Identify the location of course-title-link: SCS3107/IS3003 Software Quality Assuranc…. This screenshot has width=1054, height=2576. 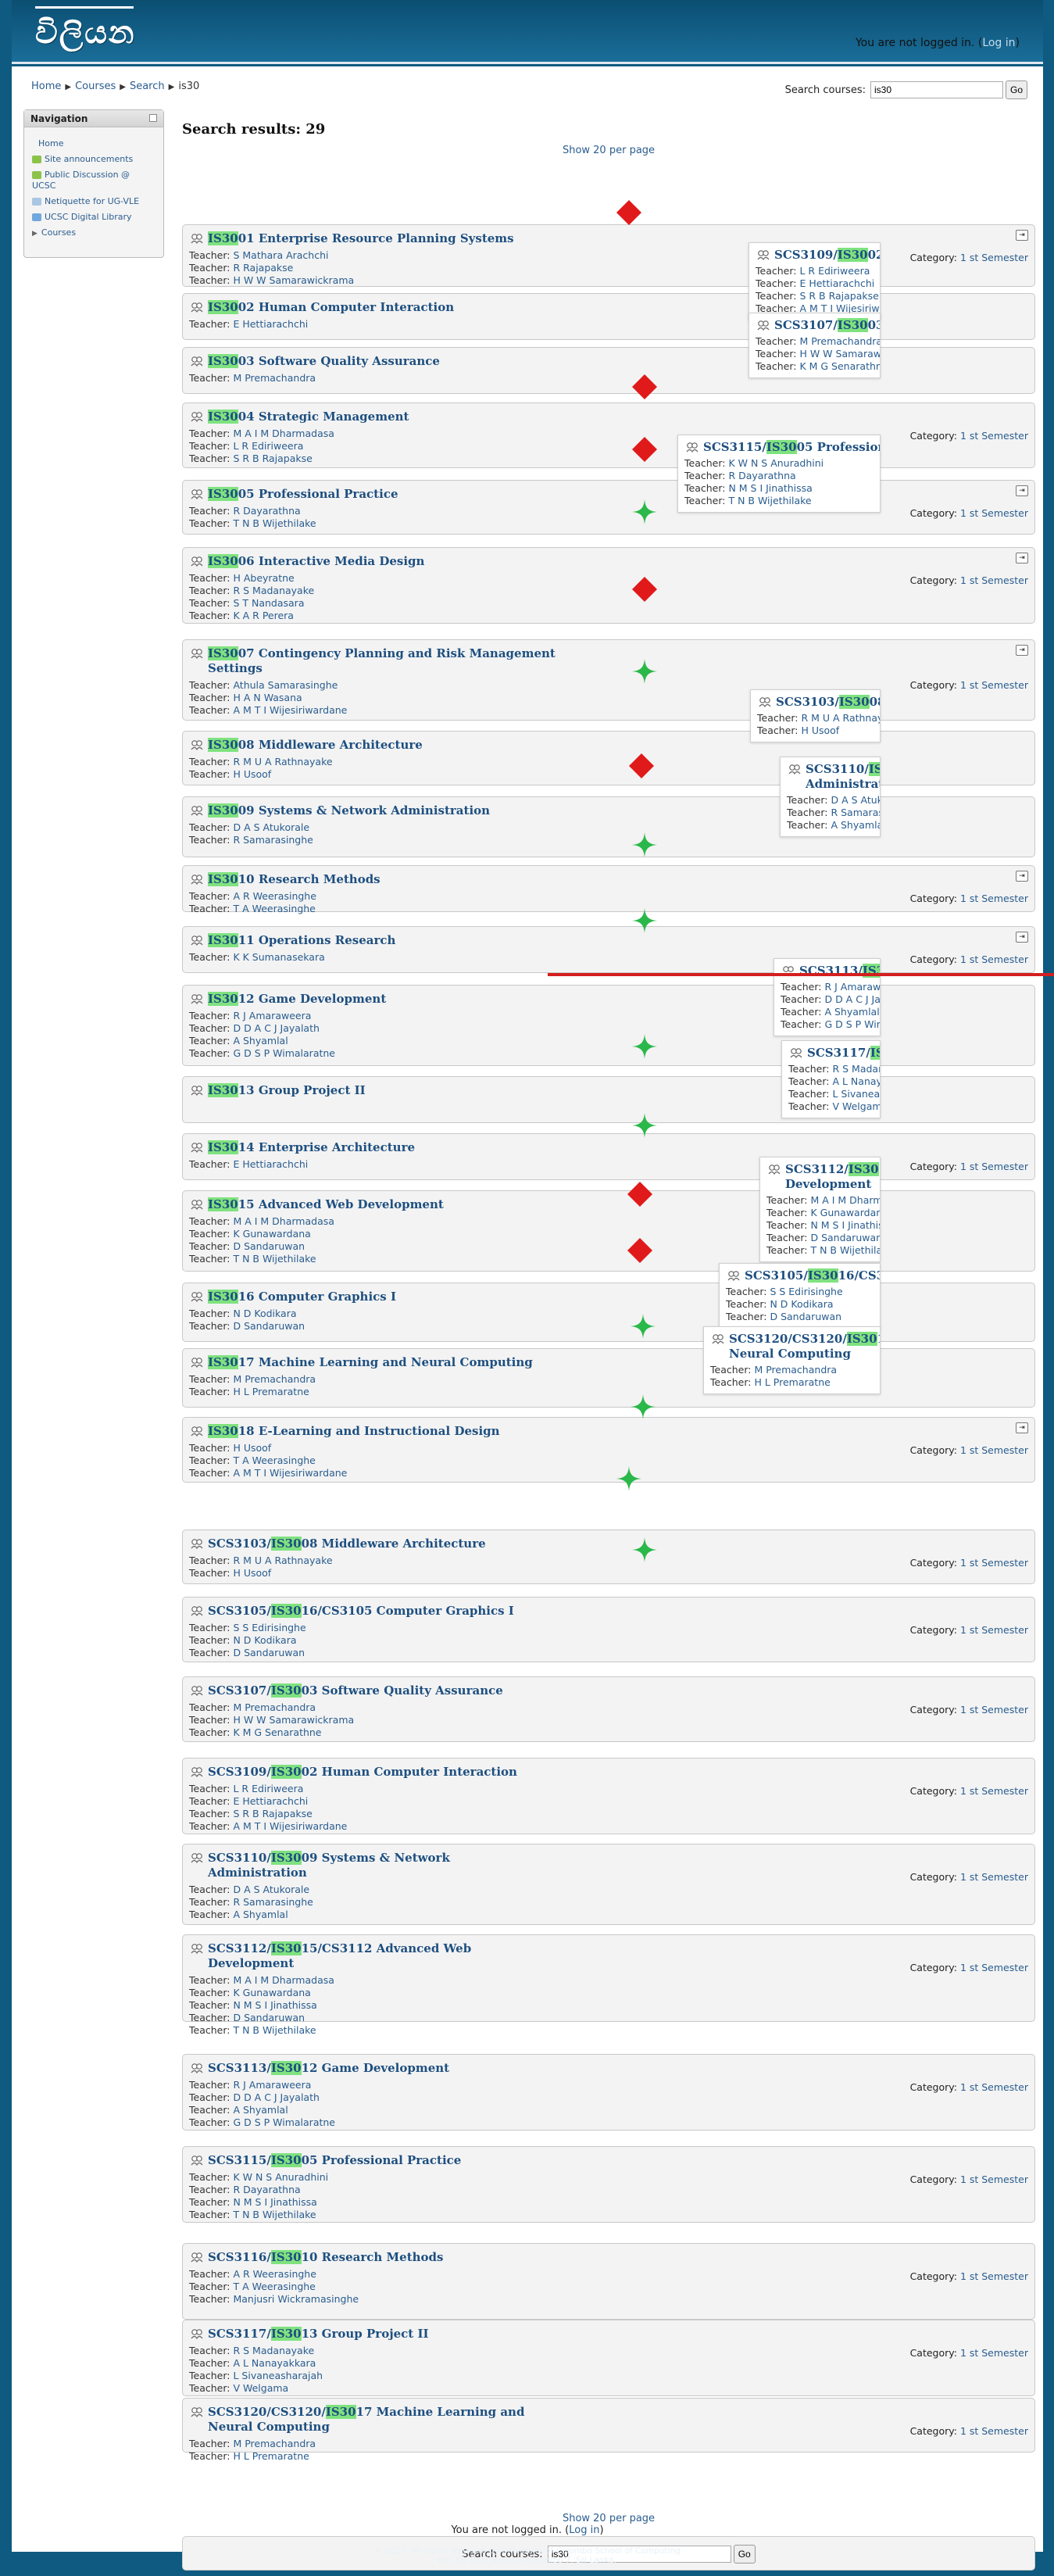
(608, 1690).